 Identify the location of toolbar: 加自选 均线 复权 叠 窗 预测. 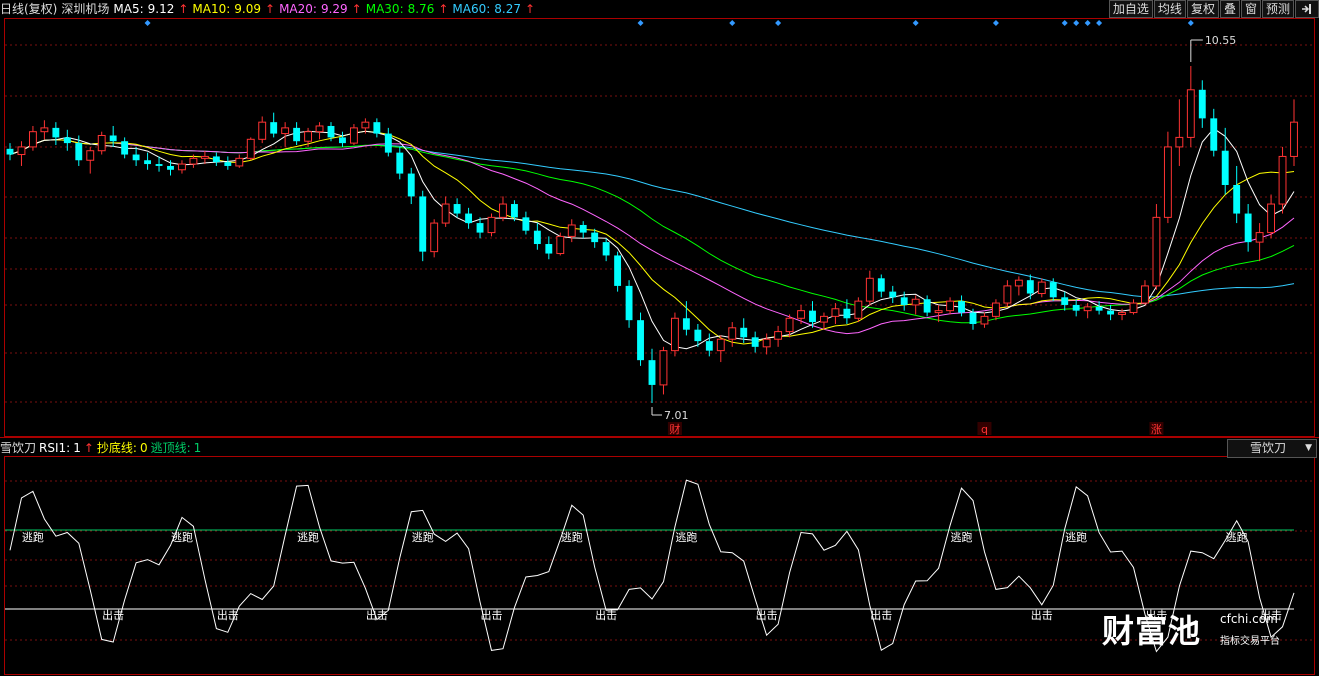
(1213, 9).